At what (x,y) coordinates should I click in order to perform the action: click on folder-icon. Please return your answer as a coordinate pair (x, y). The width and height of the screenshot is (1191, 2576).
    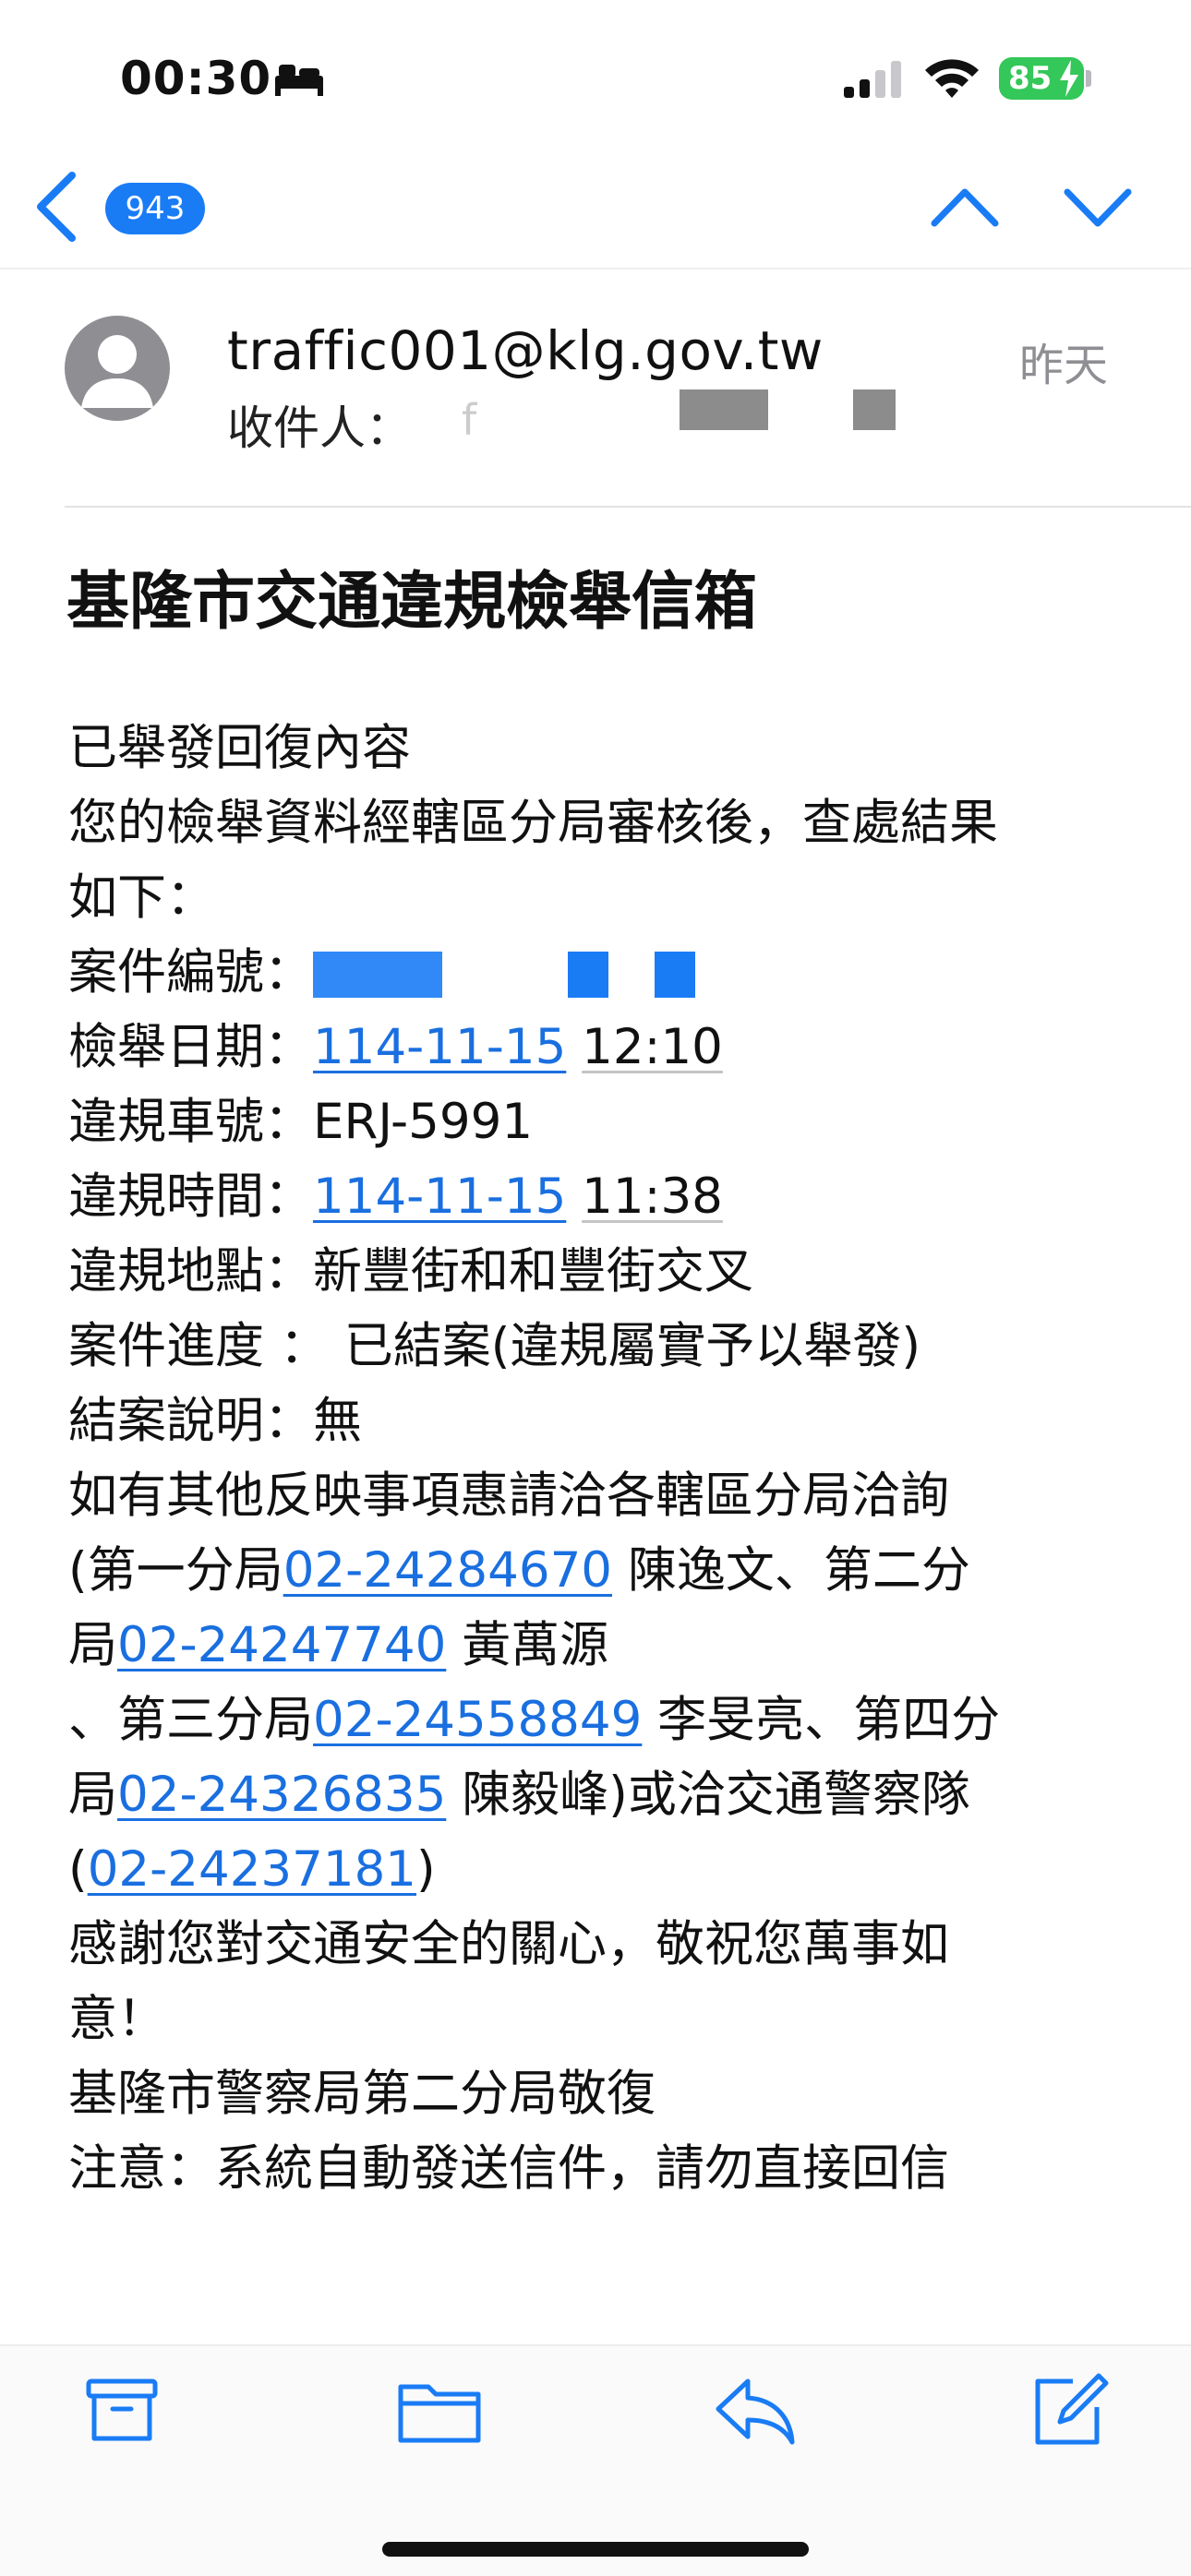
    Looking at the image, I should click on (439, 2411).